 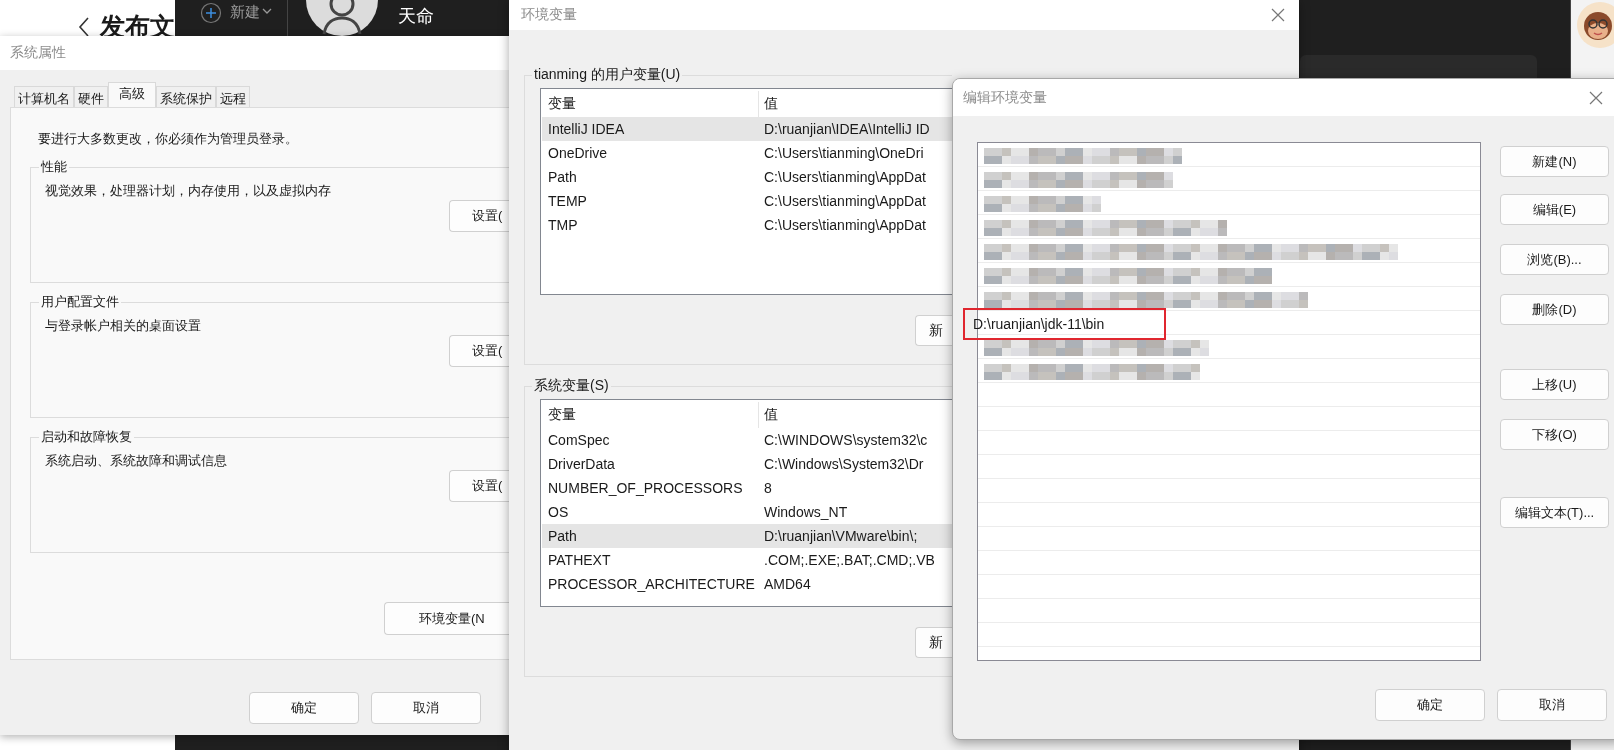 I want to click on group-description: 与登录帐户相关的桌面设置, so click(x=123, y=326).